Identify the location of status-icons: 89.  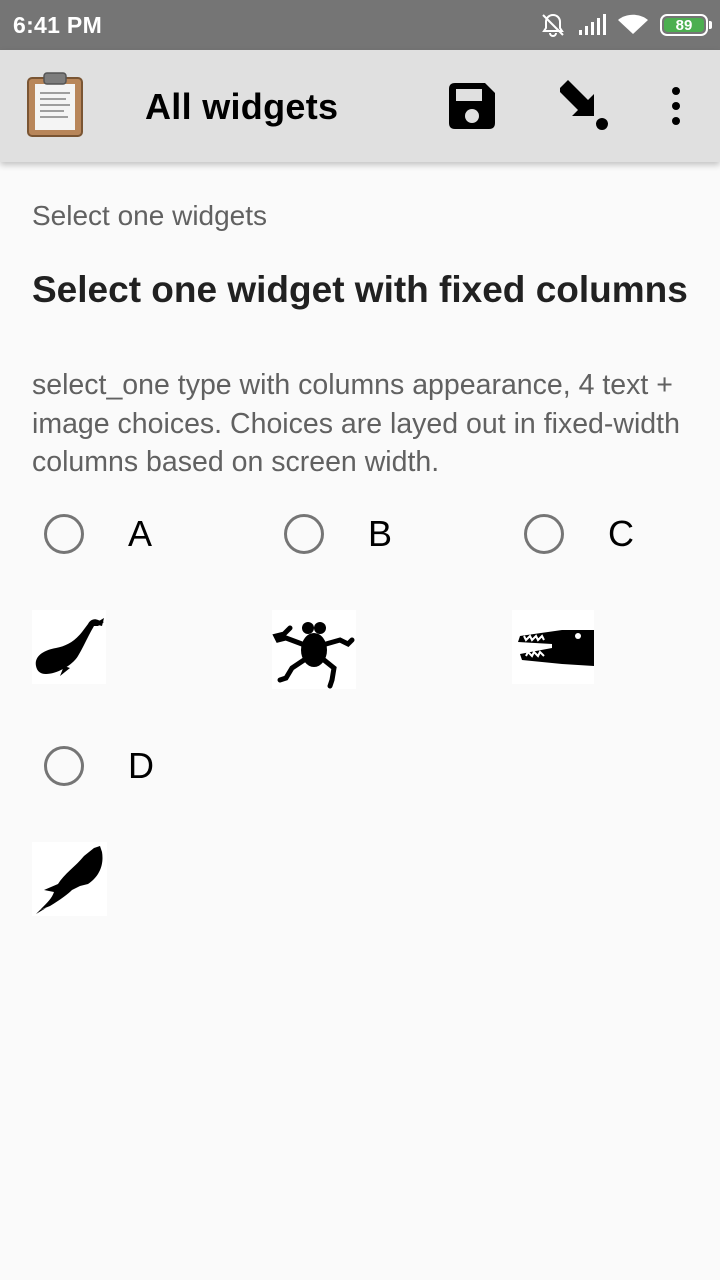
(620, 25).